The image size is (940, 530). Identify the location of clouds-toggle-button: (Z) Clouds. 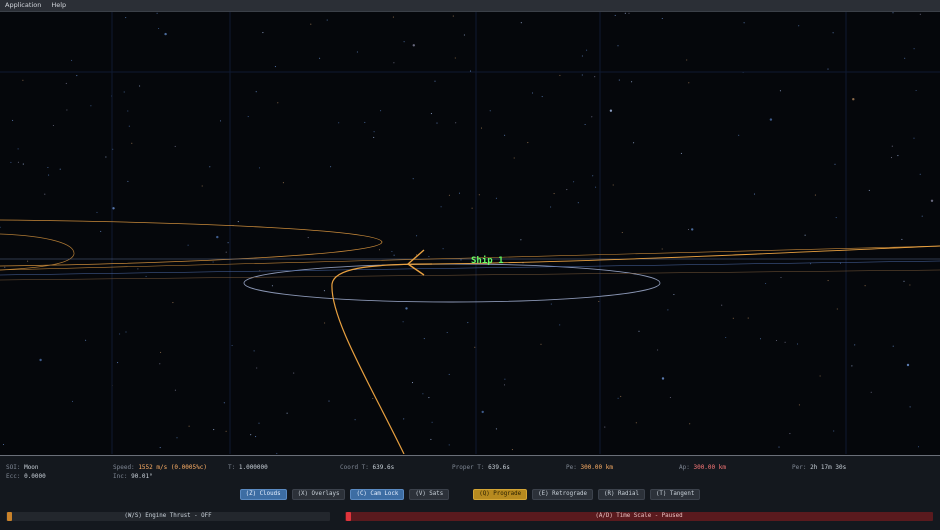
(263, 494).